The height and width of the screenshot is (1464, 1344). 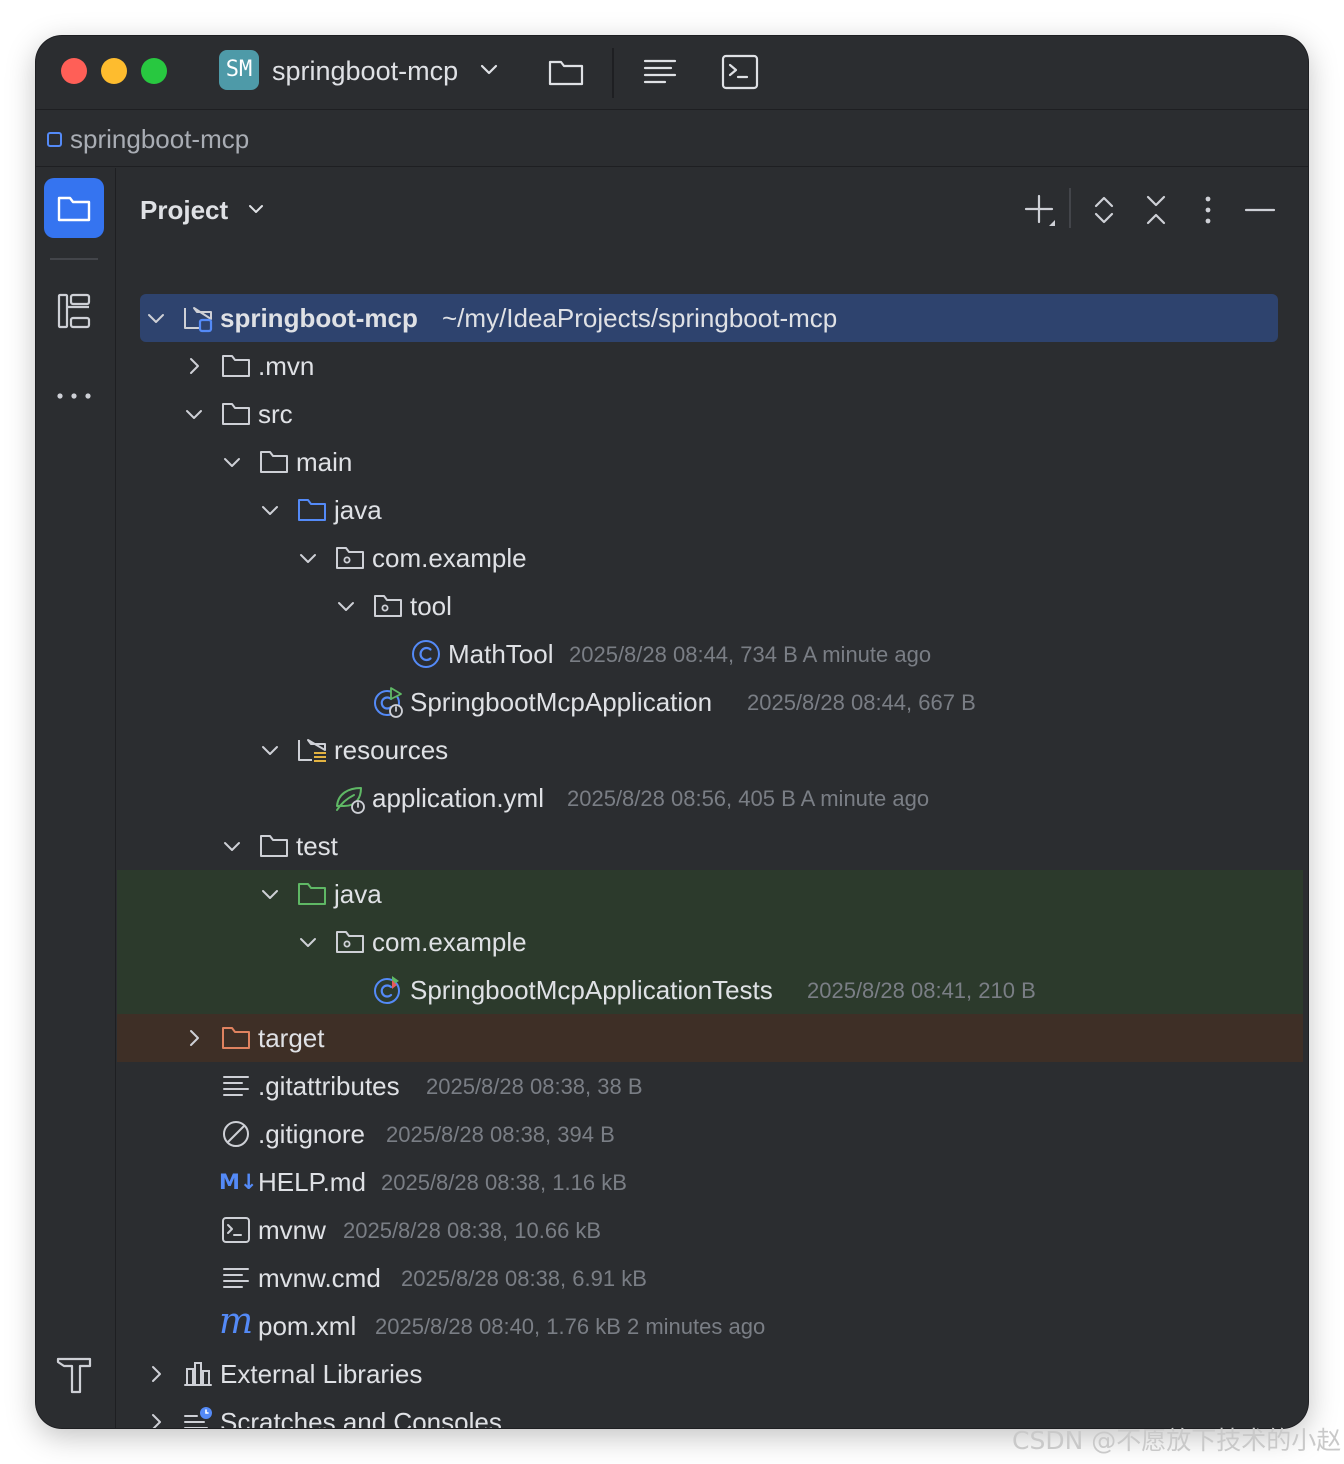 What do you see at coordinates (76, 798) in the screenshot?
I see `tool-window-strip` at bounding box center [76, 798].